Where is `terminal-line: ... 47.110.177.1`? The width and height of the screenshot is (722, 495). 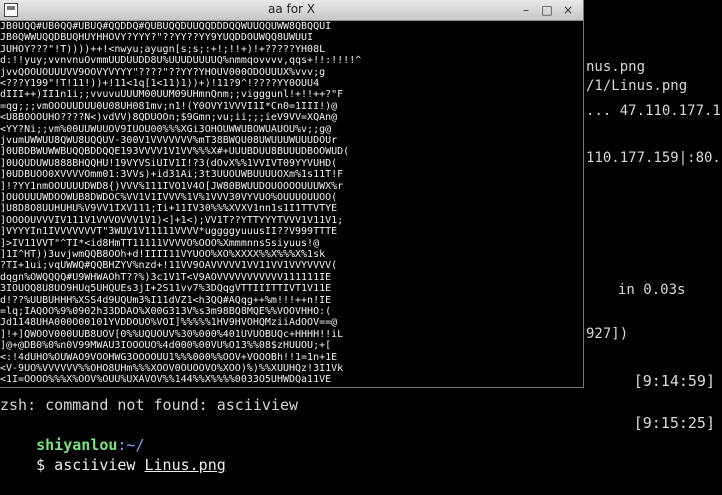 terminal-line: ... 47.110.177.1 is located at coordinates (653, 111).